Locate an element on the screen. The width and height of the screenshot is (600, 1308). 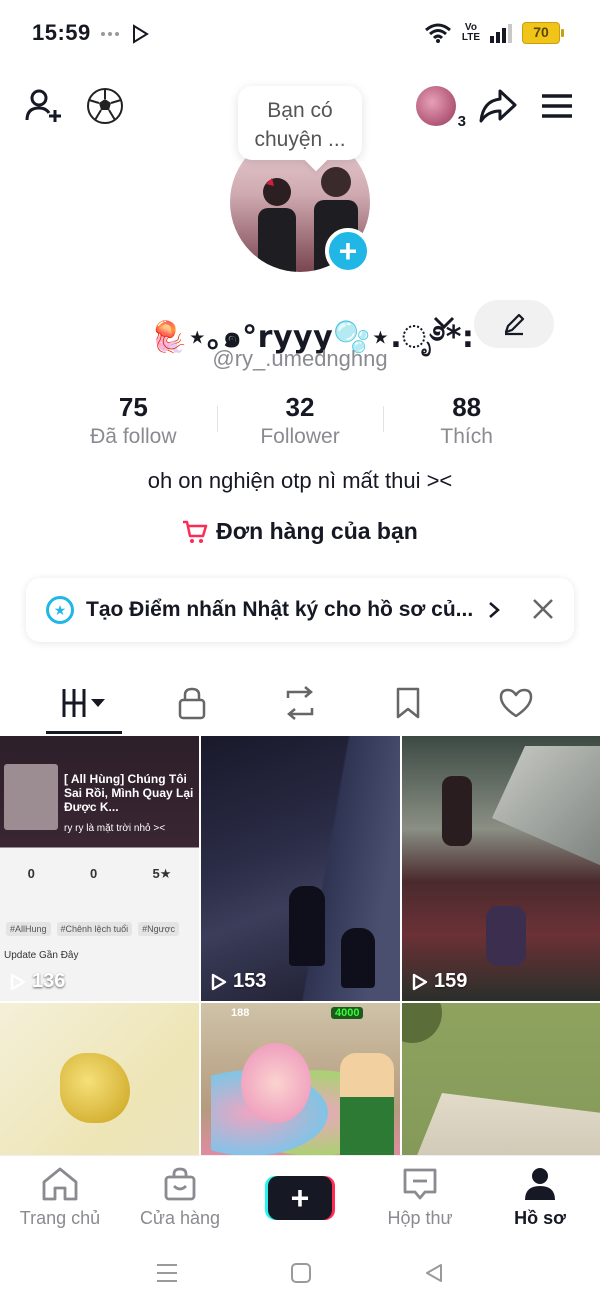
view-count: 159 is located at coordinates (439, 981).